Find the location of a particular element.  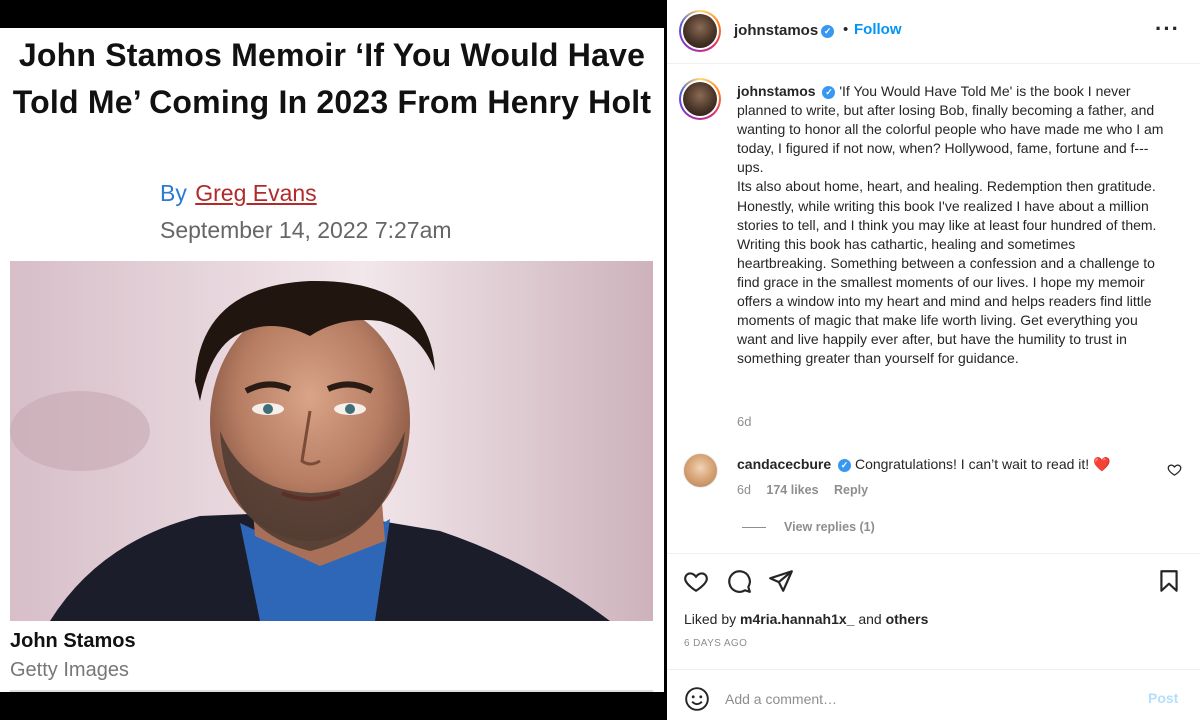

caption-username: johnstamos is located at coordinates (776, 91).